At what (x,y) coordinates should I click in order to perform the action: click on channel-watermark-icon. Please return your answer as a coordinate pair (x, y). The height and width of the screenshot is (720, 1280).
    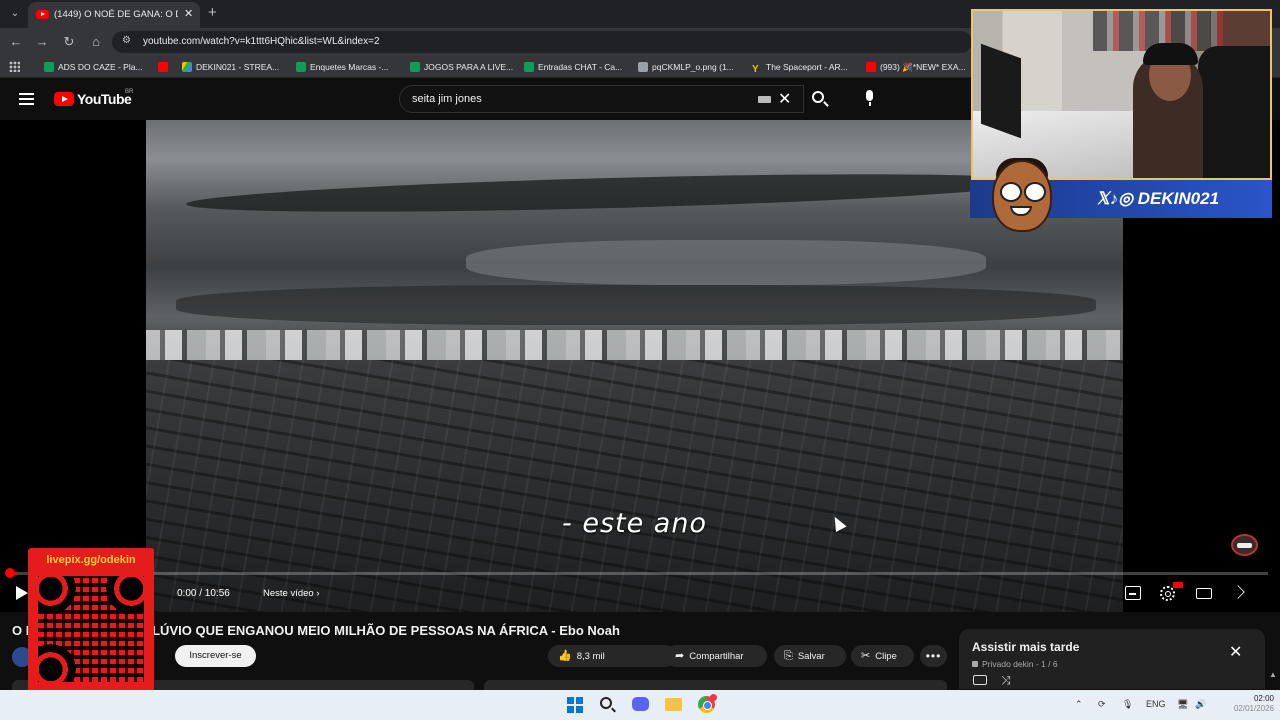
    Looking at the image, I should click on (1244, 545).